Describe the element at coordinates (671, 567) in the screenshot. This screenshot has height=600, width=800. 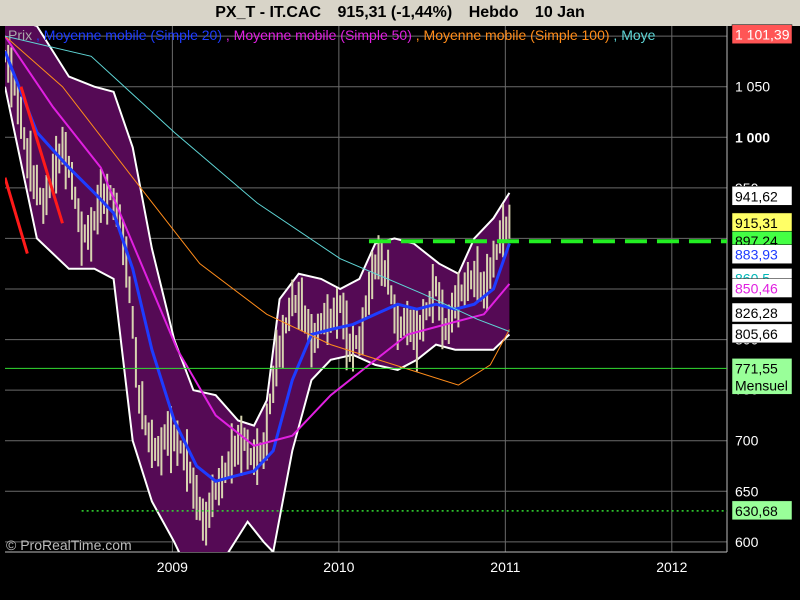
I see `x-tick-label-2012: 2012` at that location.